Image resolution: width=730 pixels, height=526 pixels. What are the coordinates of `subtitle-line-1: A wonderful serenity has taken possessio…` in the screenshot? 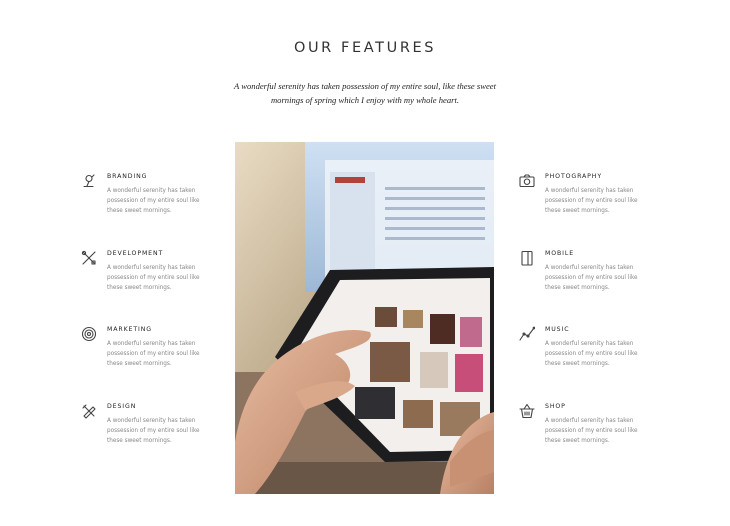 It's located at (365, 86).